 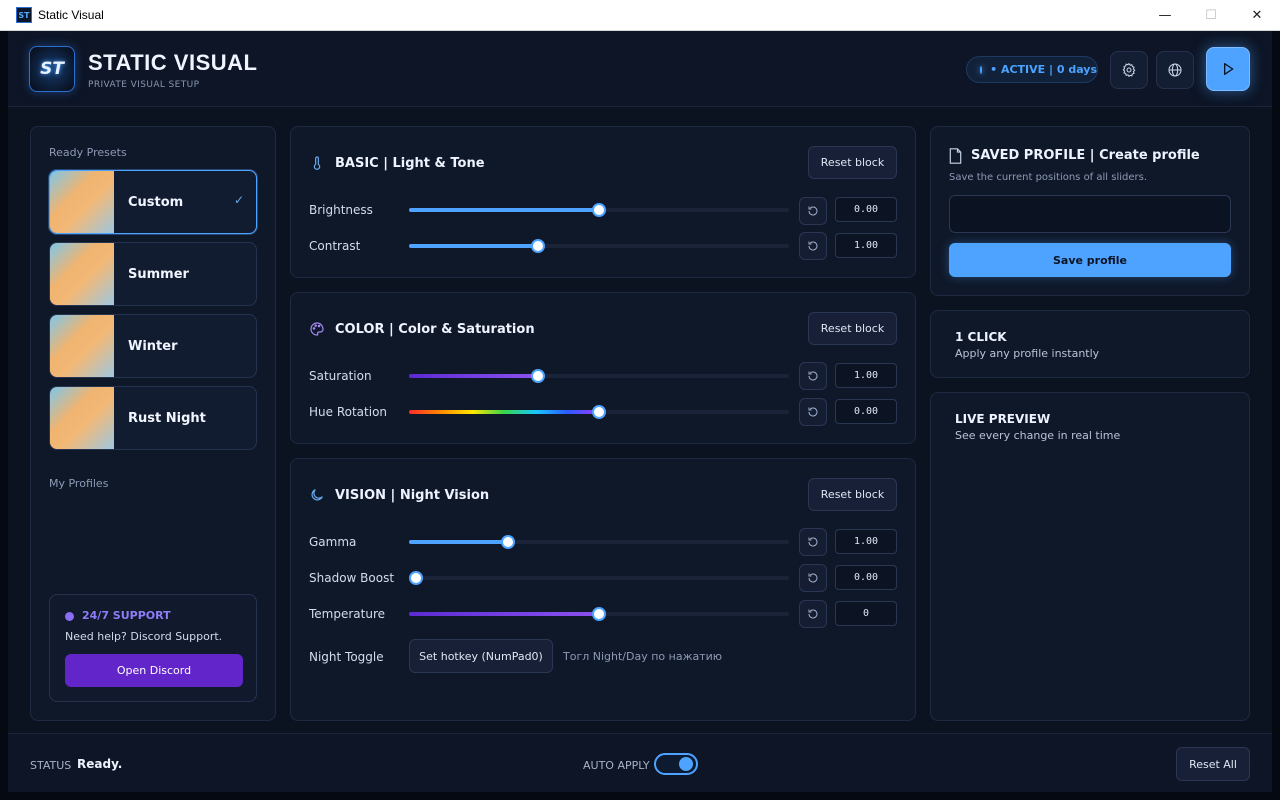 What do you see at coordinates (412, 495) in the screenshot?
I see `vision-block-title: VISION | Night Vision` at bounding box center [412, 495].